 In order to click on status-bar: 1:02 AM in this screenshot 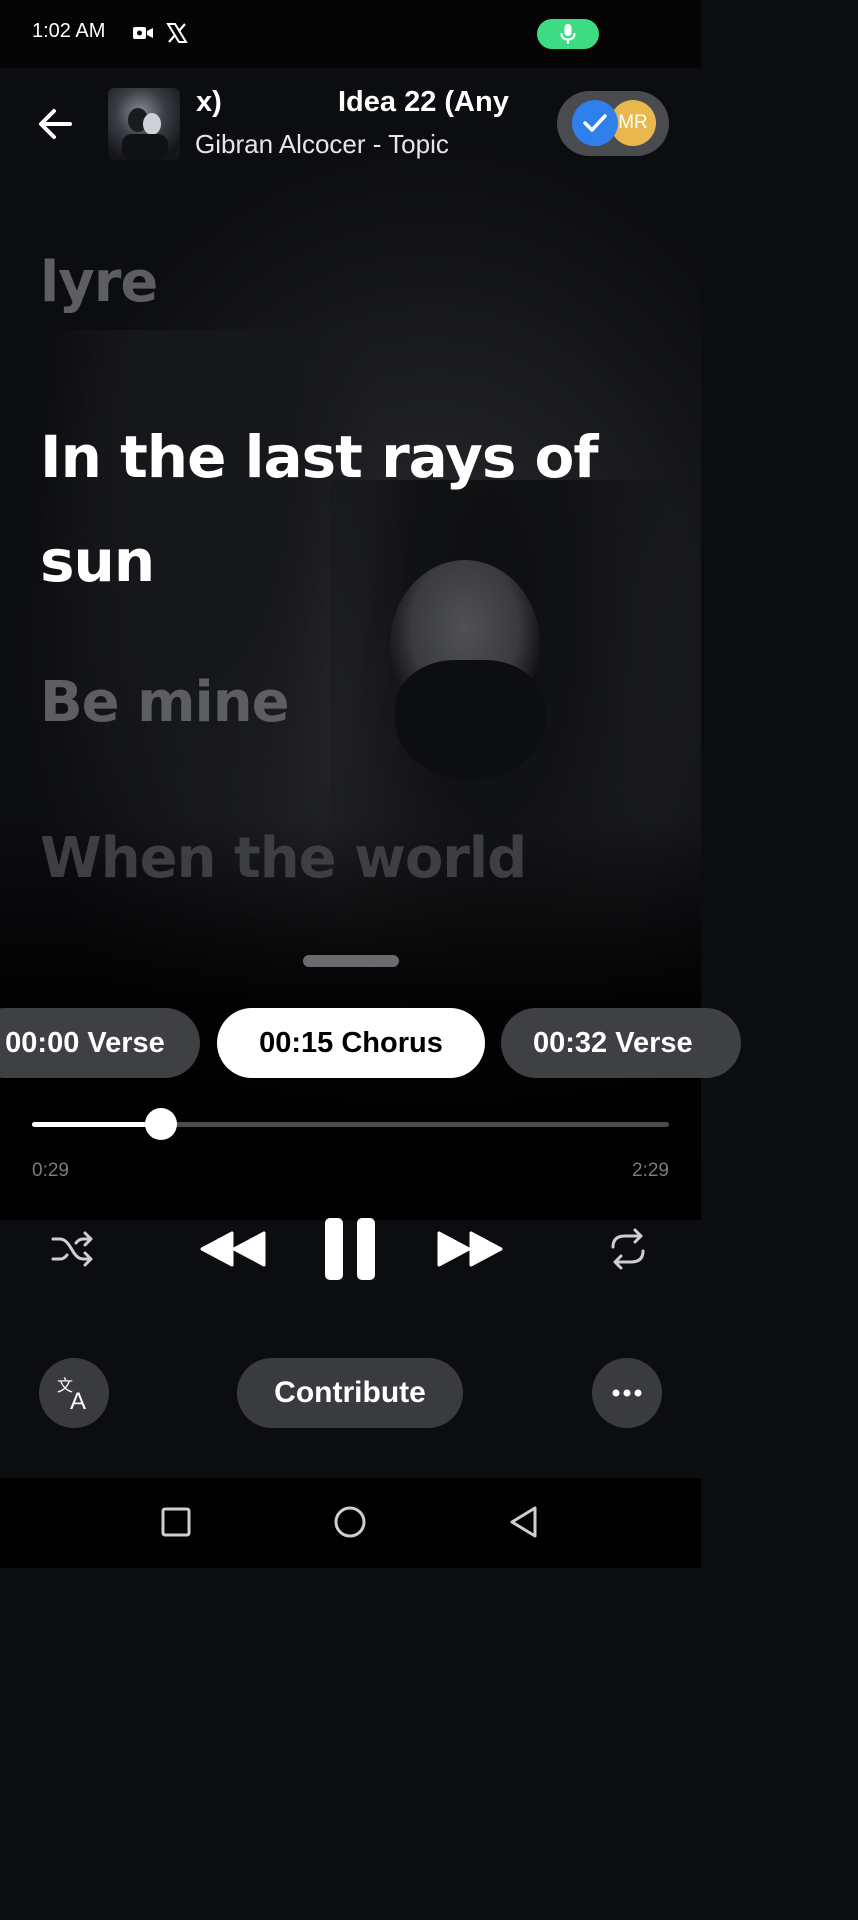, I will do `click(350, 34)`.